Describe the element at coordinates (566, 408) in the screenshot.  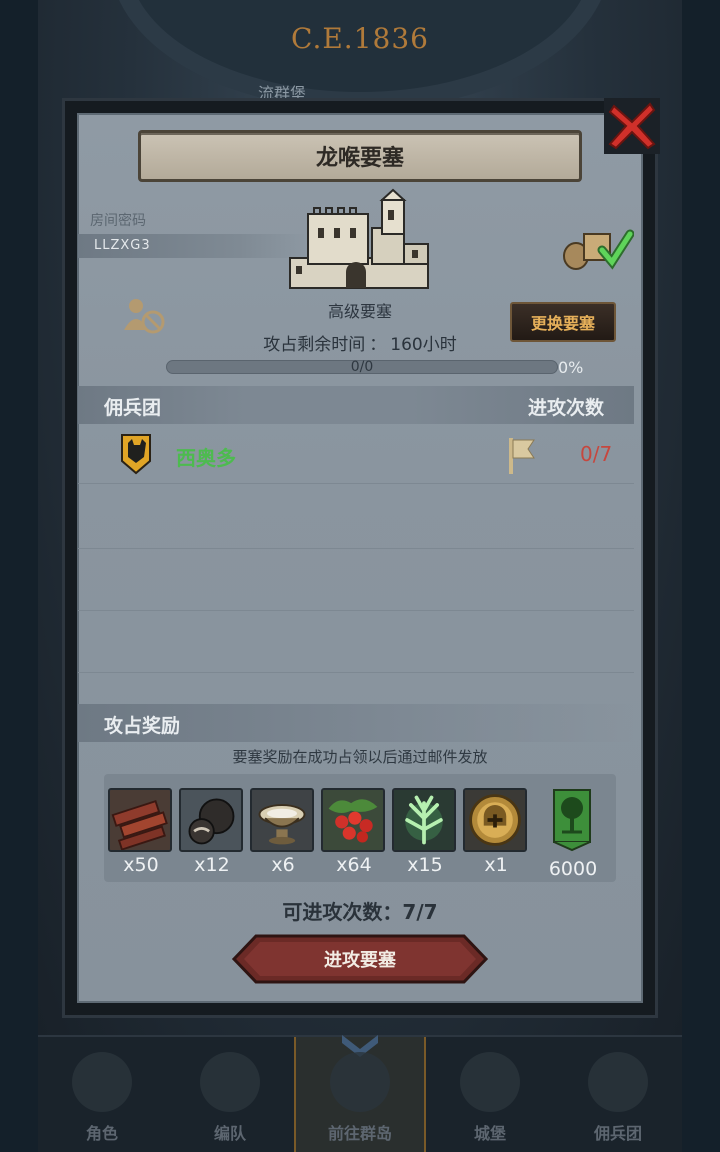
I see `attacks-column-header: 进攻次数` at that location.